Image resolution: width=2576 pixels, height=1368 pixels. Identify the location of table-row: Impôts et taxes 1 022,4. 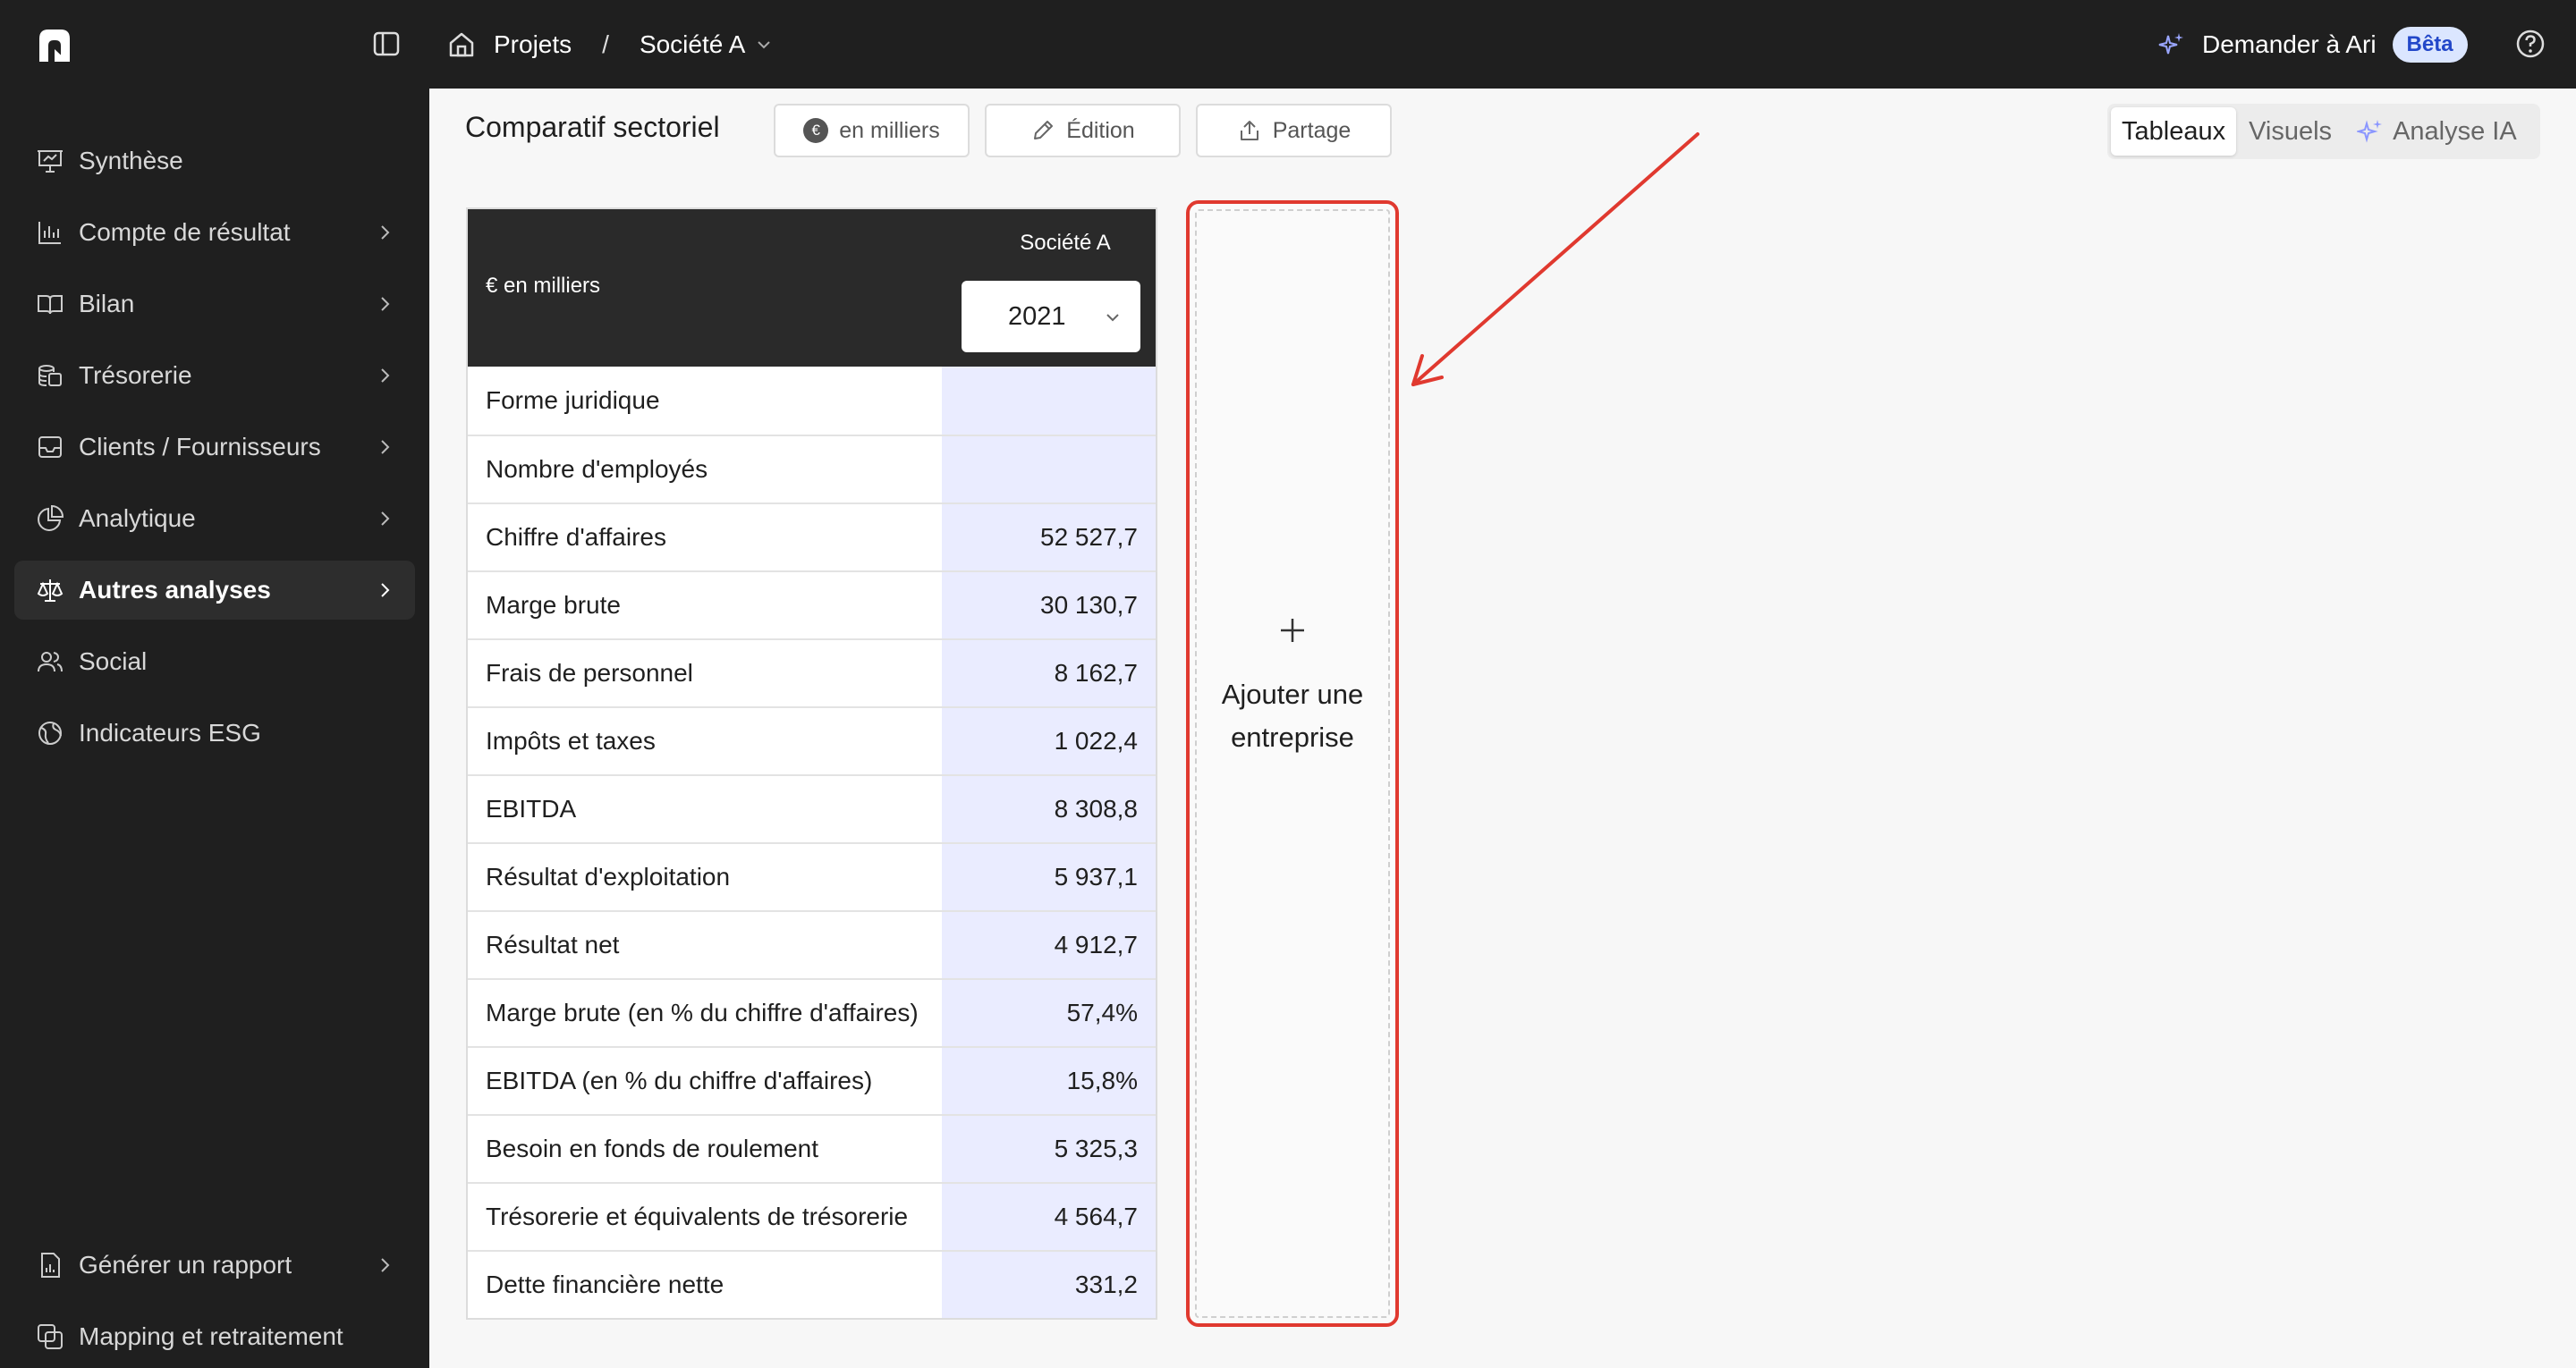
(812, 740).